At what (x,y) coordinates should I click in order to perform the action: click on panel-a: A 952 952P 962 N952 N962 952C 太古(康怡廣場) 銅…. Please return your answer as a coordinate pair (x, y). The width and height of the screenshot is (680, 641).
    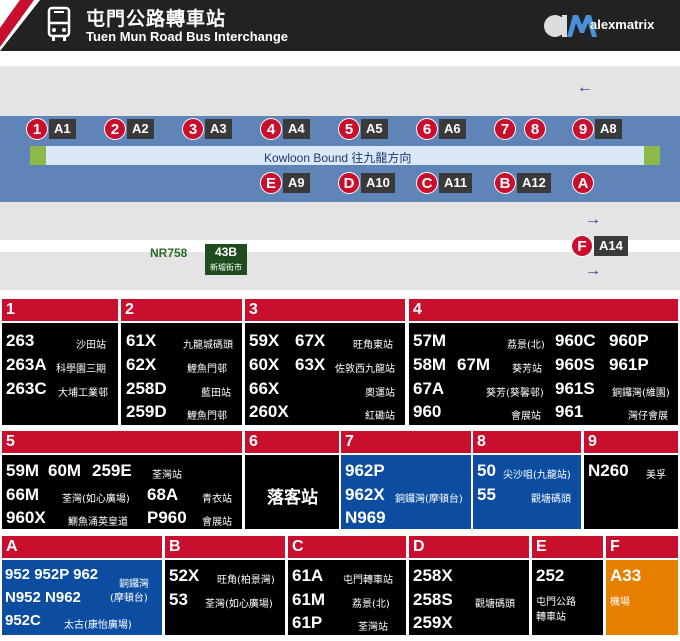
    Looking at the image, I should click on (82, 585).